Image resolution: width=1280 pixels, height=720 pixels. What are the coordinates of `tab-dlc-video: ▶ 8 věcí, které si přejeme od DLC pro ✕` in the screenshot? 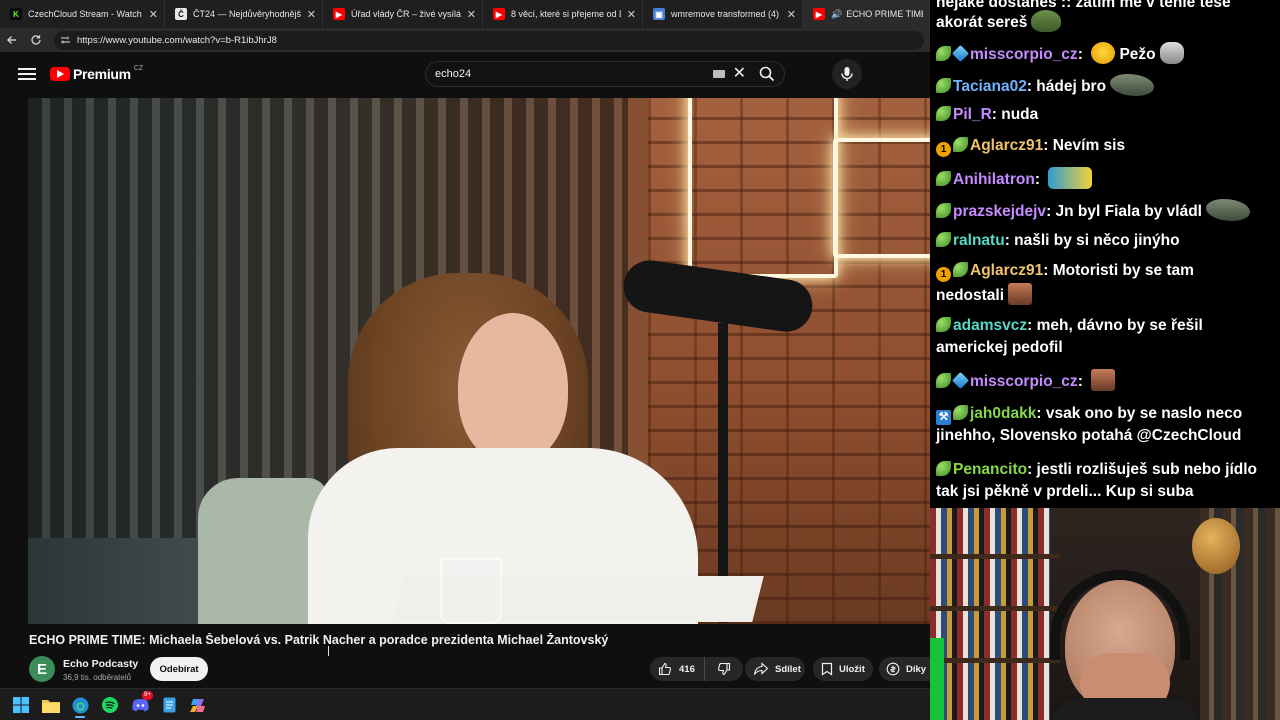 It's located at (563, 14).